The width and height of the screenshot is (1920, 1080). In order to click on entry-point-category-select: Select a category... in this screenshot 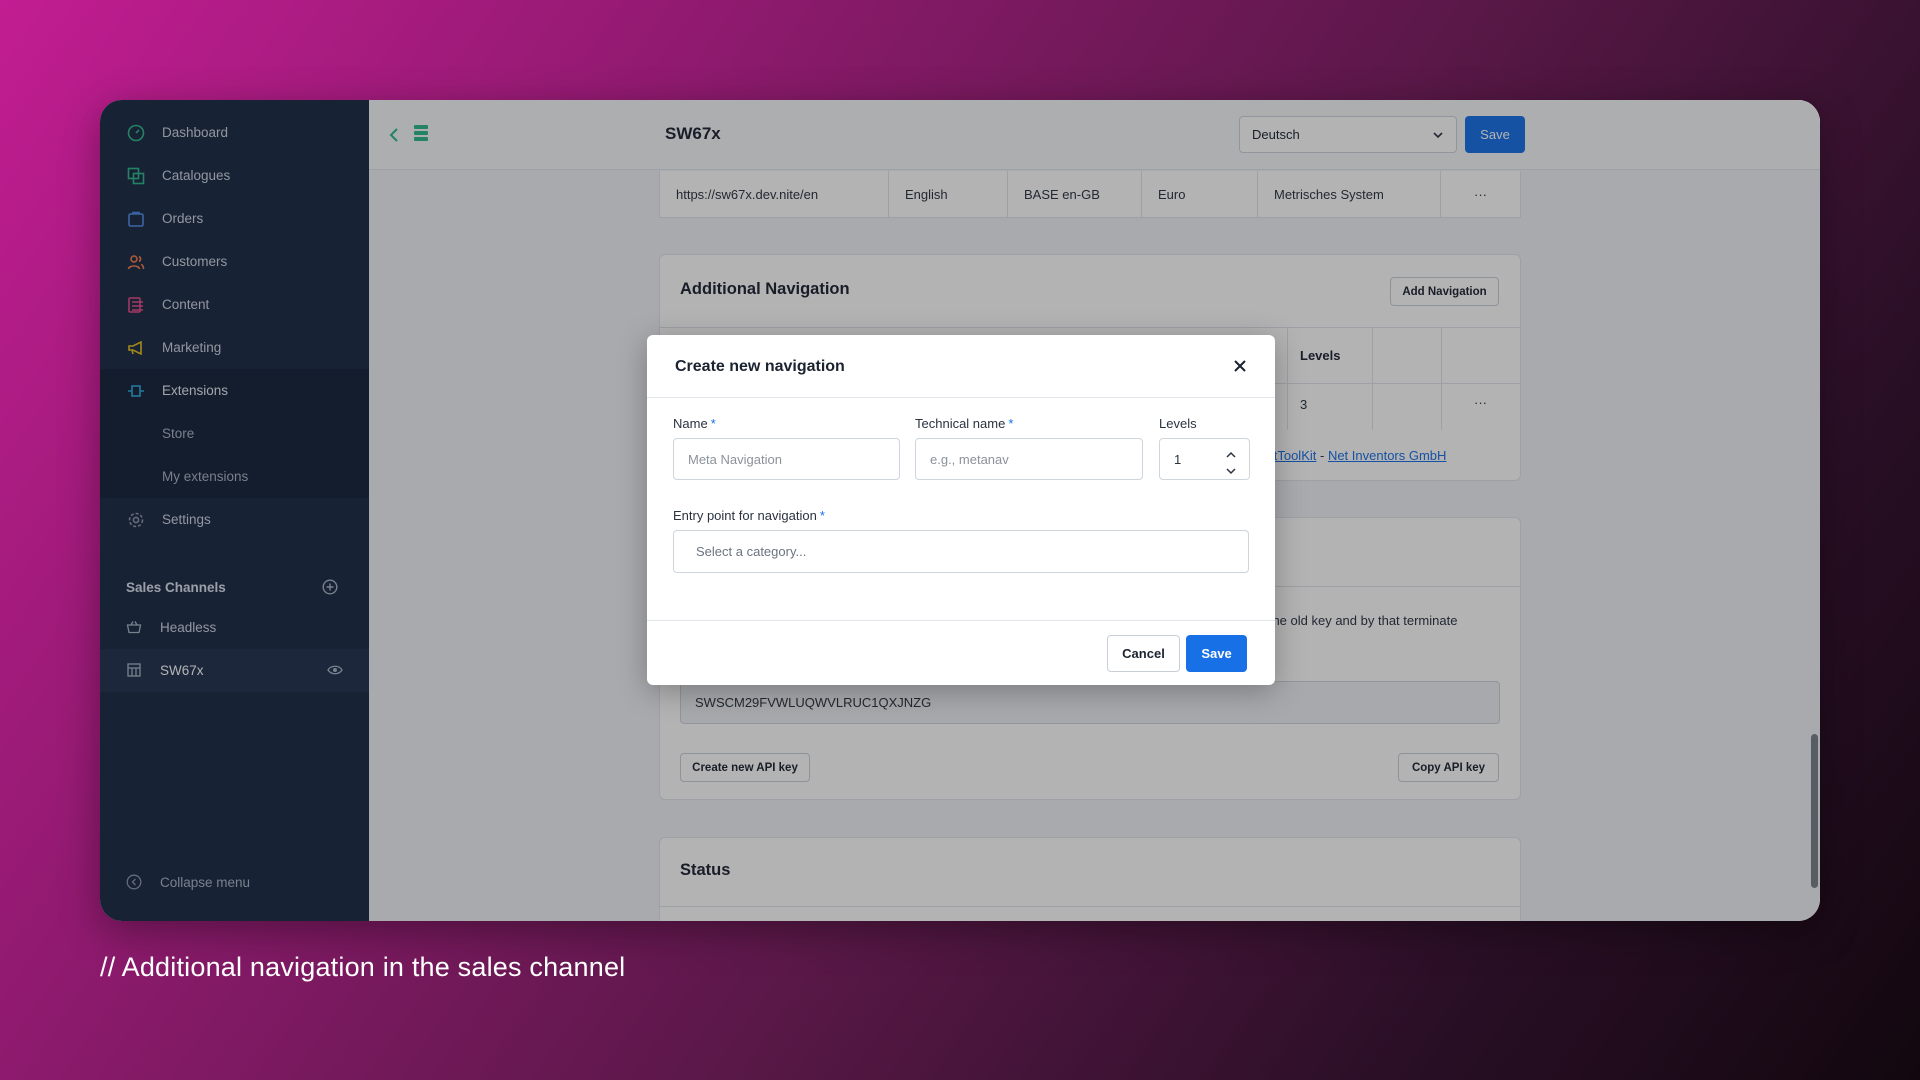, I will do `click(961, 551)`.